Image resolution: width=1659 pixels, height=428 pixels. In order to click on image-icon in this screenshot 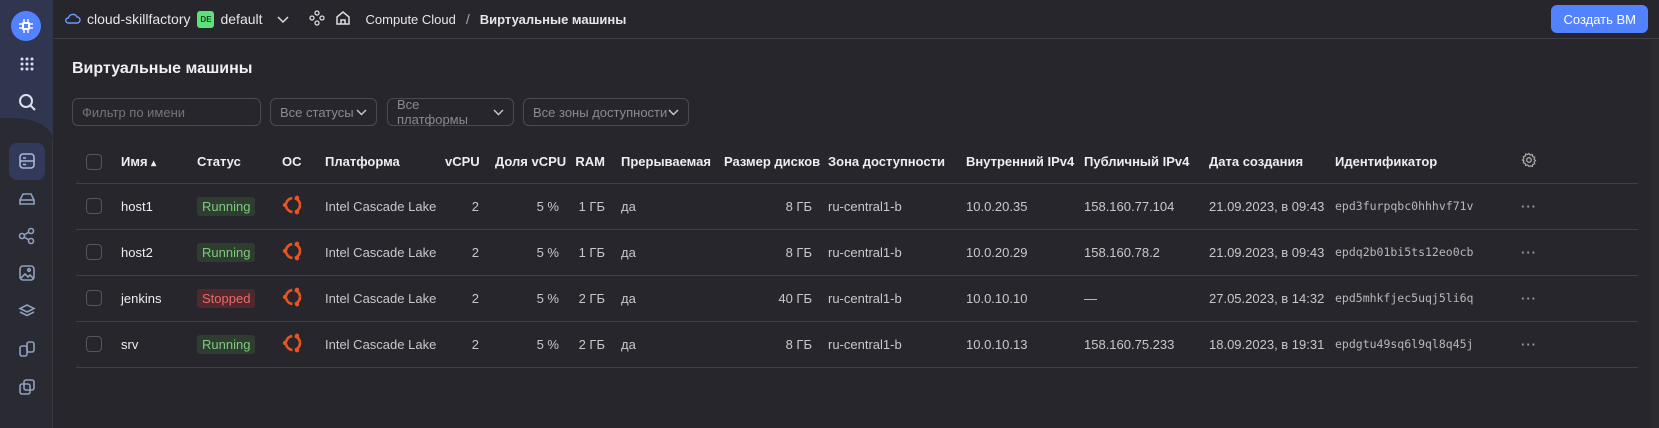, I will do `click(27, 273)`.